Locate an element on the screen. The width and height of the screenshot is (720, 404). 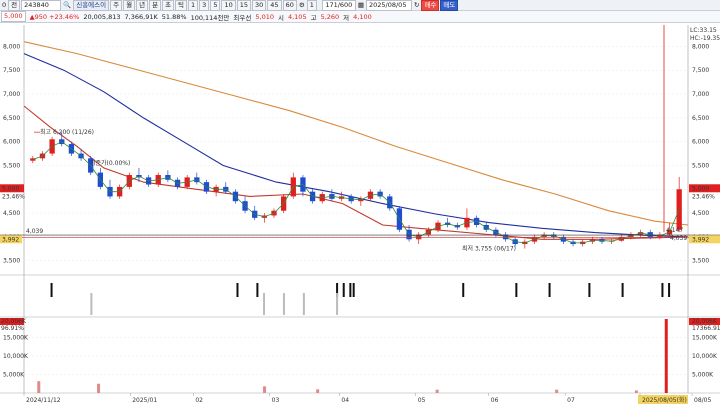
volume-value: 20,005,813 is located at coordinates (102, 16).